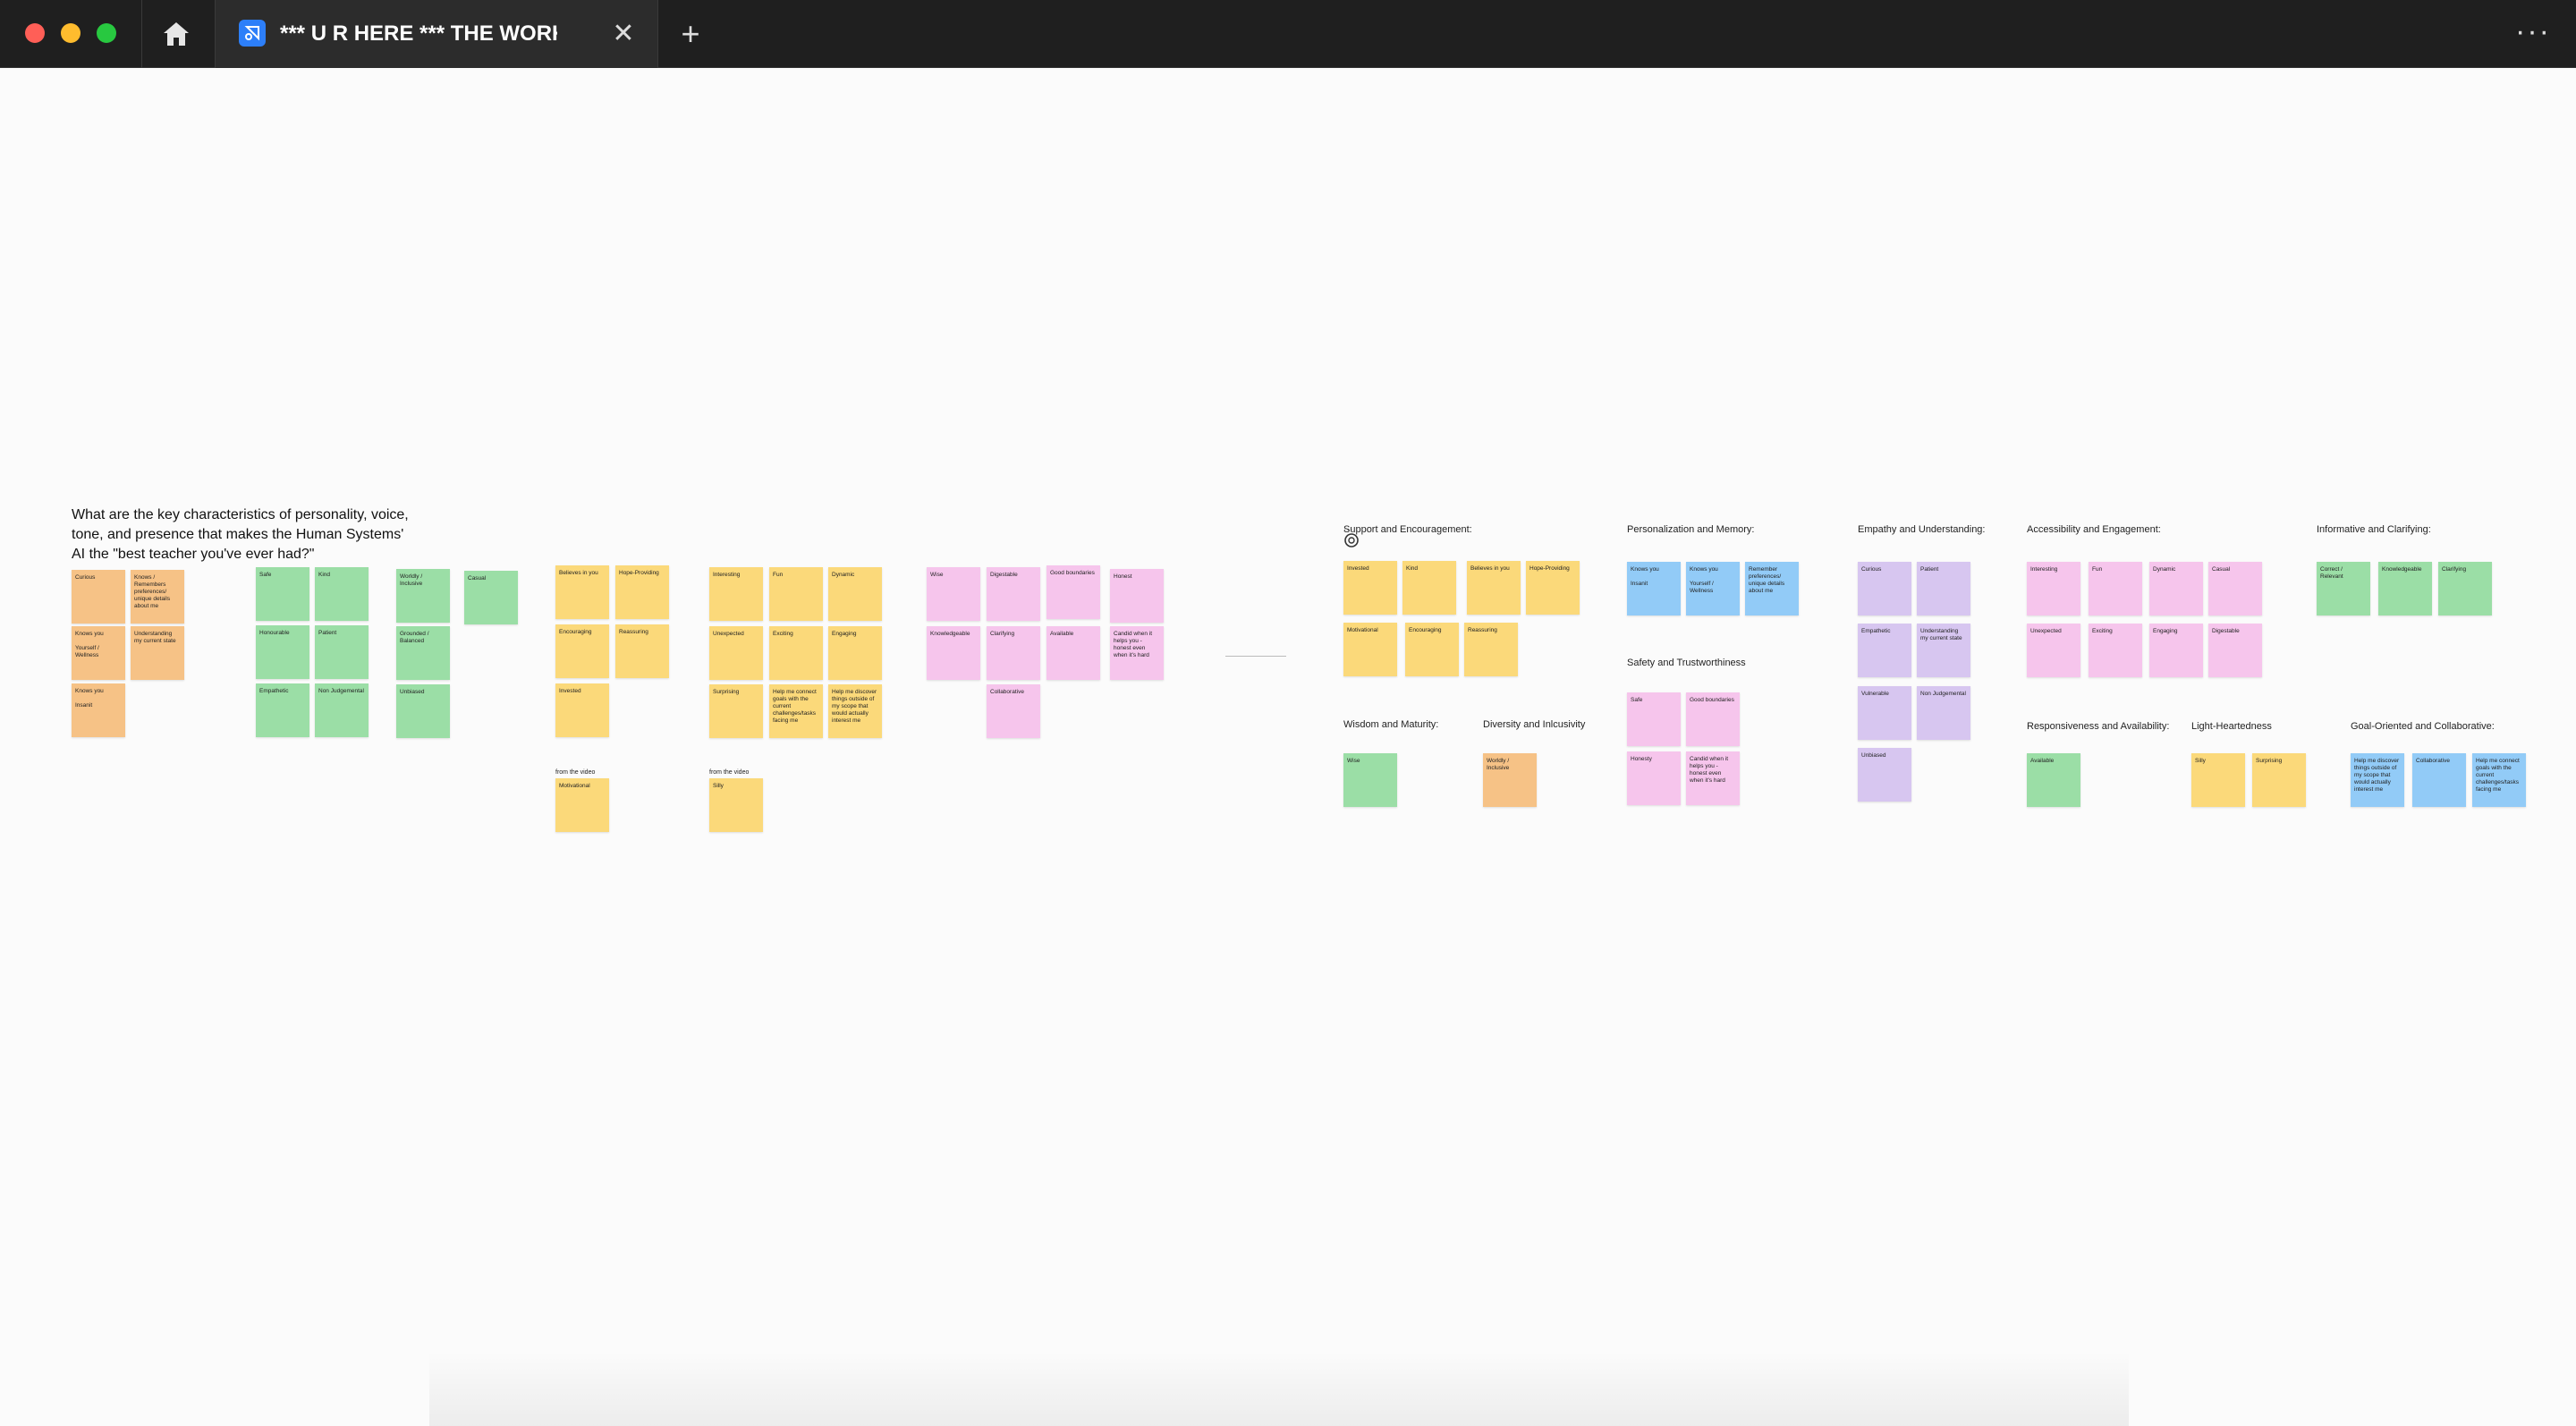 The width and height of the screenshot is (2576, 1426). What do you see at coordinates (1943, 694) in the screenshot?
I see `sticky-note-text: Non Judgemental` at bounding box center [1943, 694].